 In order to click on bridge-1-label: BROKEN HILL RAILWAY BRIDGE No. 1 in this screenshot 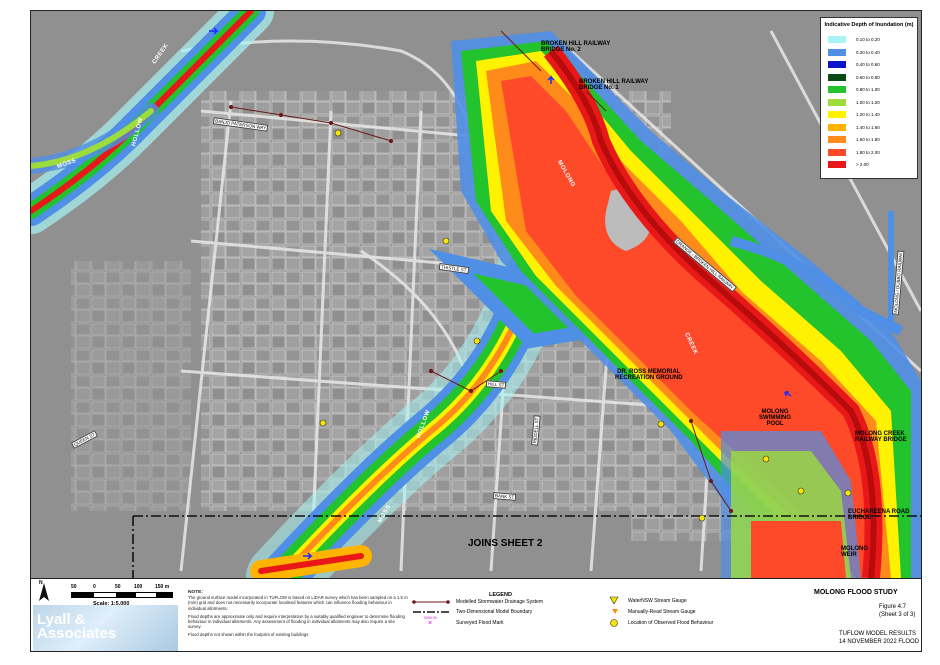, I will do `click(613, 85)`.